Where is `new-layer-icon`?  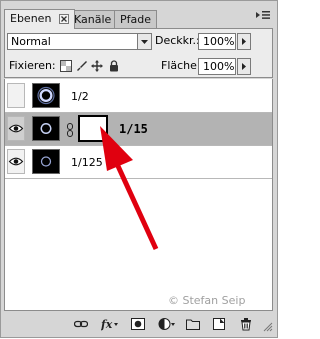
new-layer-icon is located at coordinates (219, 324).